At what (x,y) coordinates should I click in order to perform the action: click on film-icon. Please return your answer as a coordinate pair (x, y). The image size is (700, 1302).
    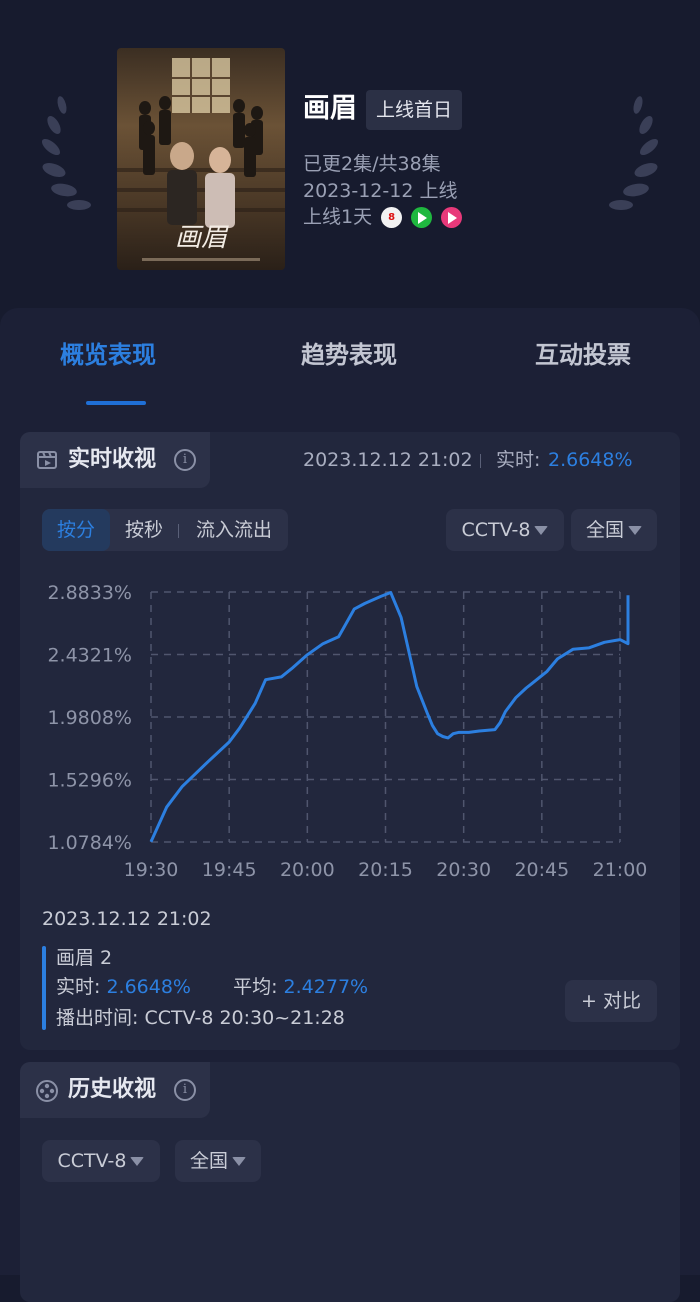
    Looking at the image, I should click on (47, 460).